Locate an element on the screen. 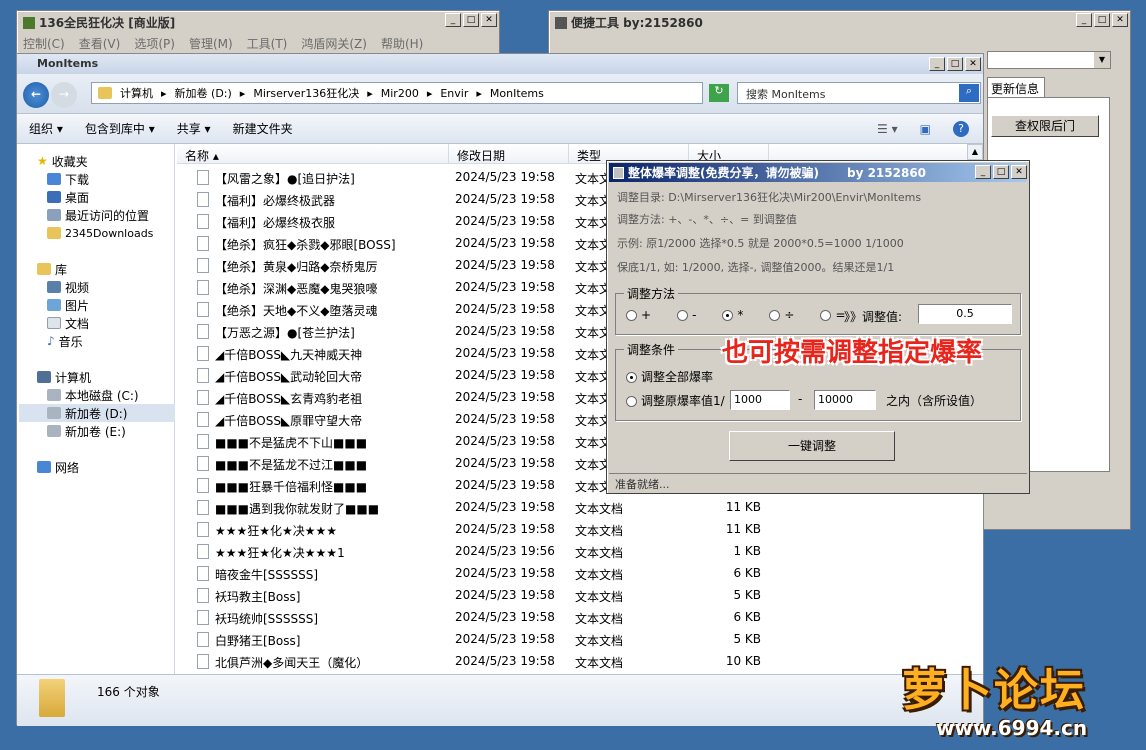 The image size is (1146, 750). nav-computer: 计算机 is located at coordinates (64, 377).